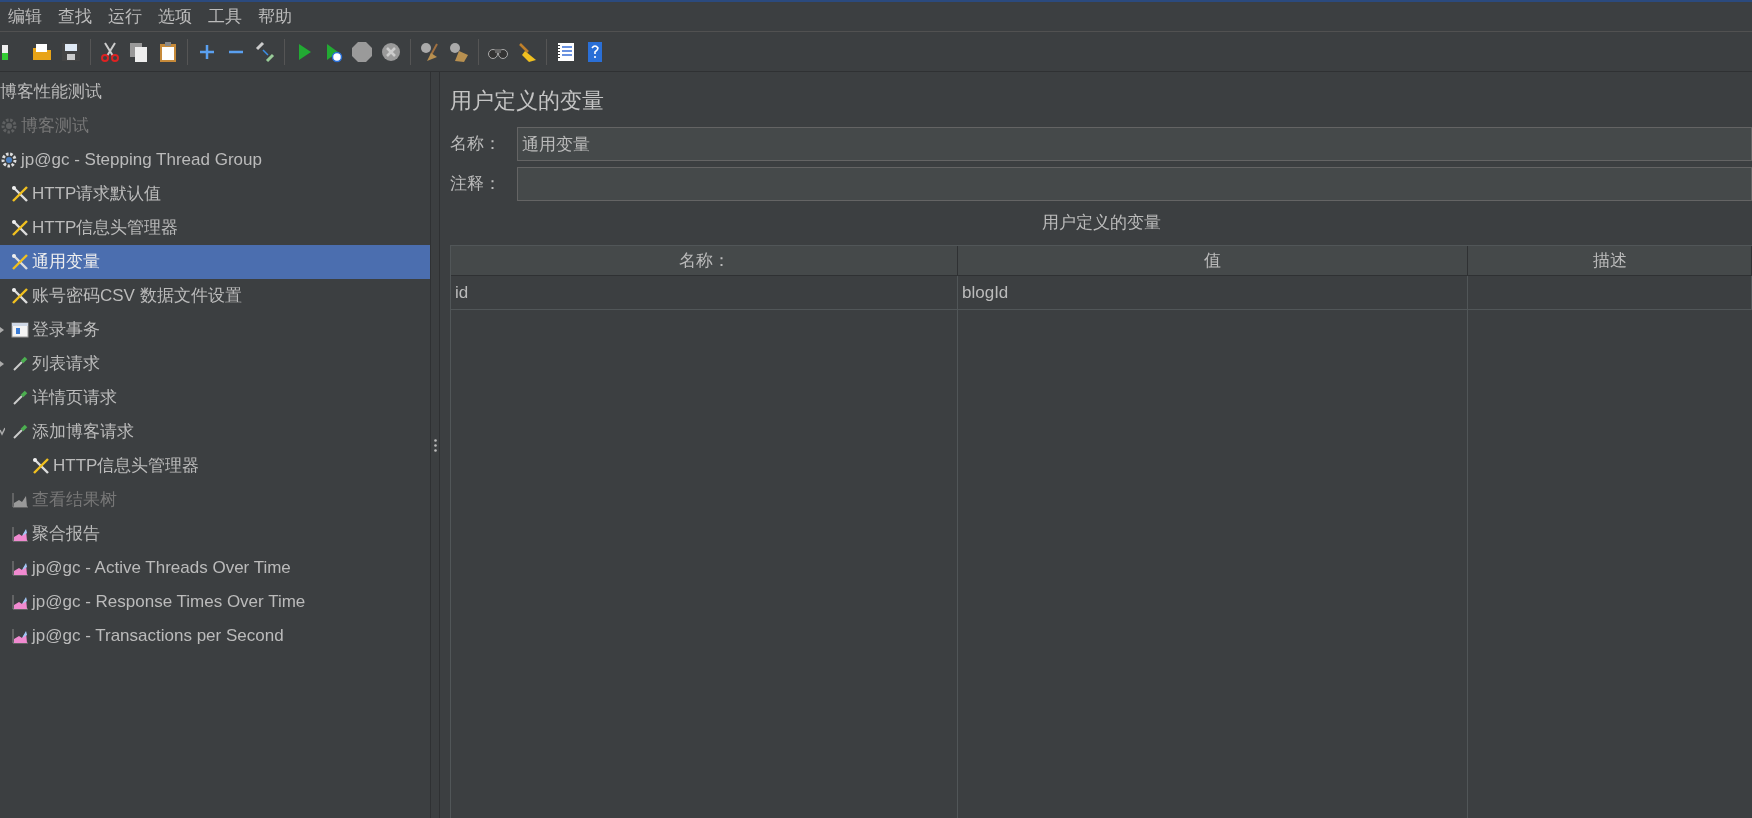  I want to click on tree-item: 账号密码CSV 数据文件设置, so click(215, 296).